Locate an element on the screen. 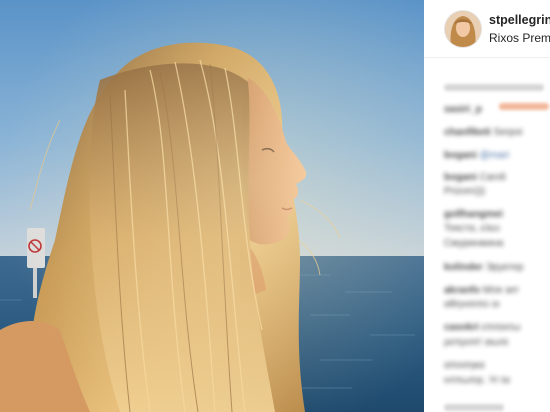 The height and width of the screenshot is (412, 550). comment-item: Смуринжина is located at coordinates (474, 243).